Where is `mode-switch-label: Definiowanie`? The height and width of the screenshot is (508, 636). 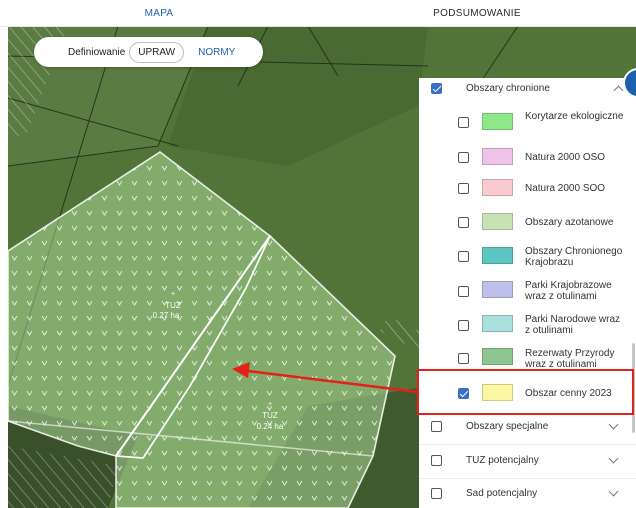
mode-switch-label: Definiowanie is located at coordinates (97, 52).